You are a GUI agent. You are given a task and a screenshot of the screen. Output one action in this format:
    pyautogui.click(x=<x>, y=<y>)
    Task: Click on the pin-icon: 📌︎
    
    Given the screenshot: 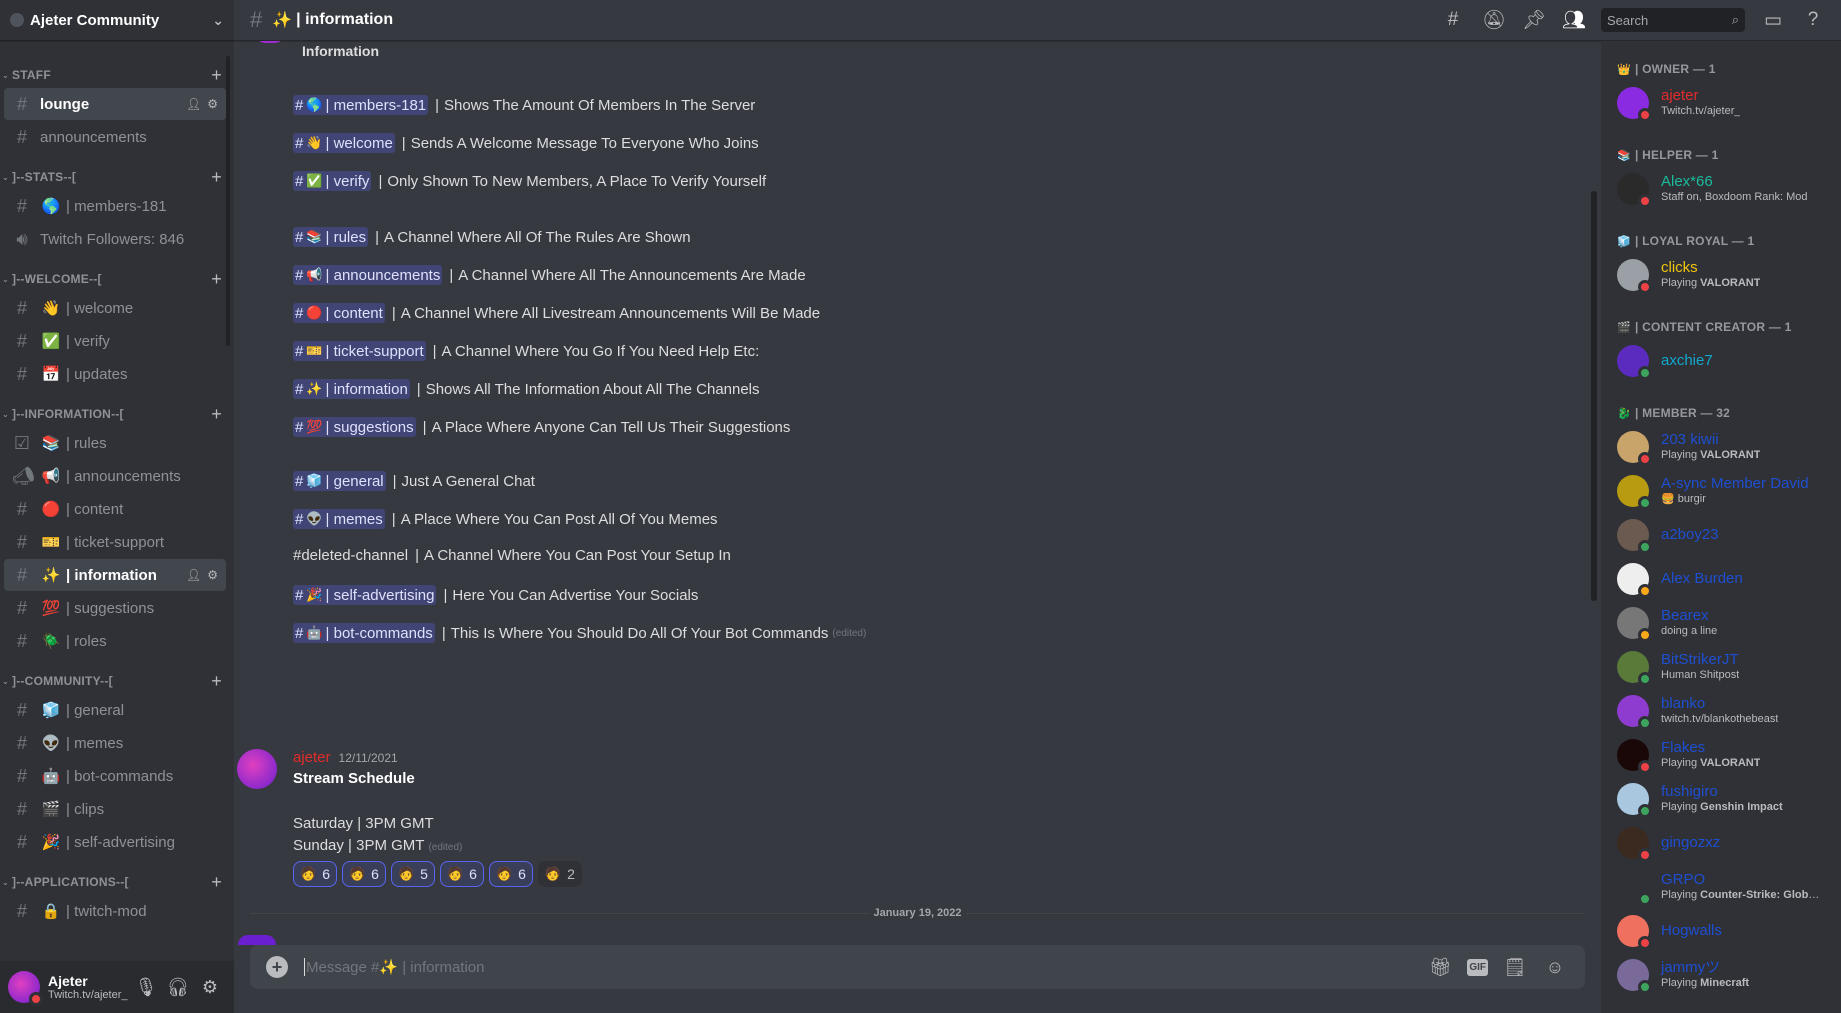 What is the action you would take?
    pyautogui.click(x=1534, y=20)
    